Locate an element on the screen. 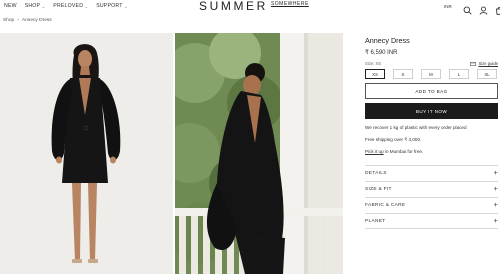 The height and width of the screenshot is (274, 500). size-option-xl: XL is located at coordinates (487, 74).